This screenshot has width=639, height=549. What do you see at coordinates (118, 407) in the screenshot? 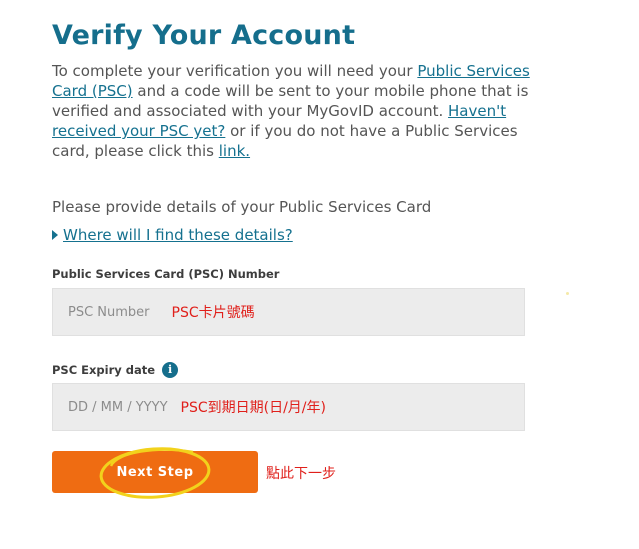
I see `psc-expiry-placeholder: DD / MM / YYYY` at bounding box center [118, 407].